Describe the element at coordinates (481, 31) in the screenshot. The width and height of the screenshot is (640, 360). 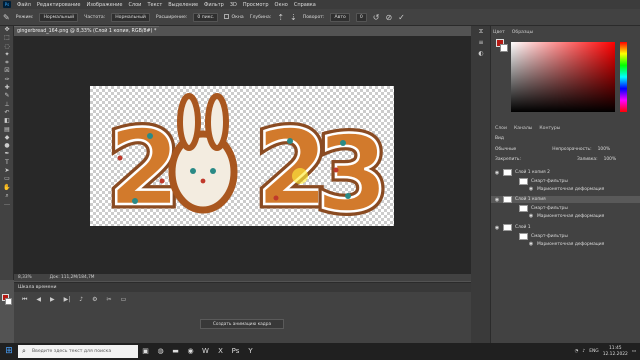
I see `history-panel-icon: ⧖` at that location.